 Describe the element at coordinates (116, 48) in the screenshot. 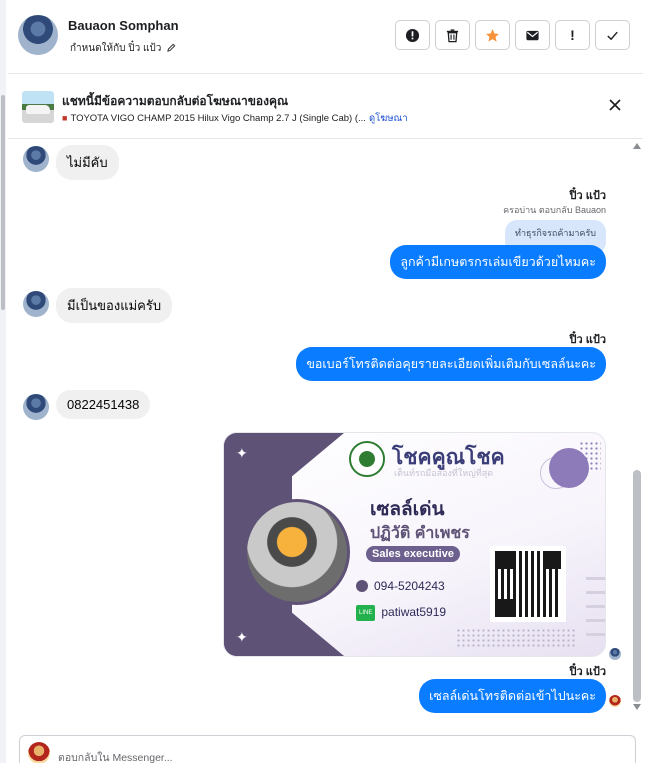

I see `assignee-text: กำหนดให้กับ ปิ๋ว แป้ว` at that location.